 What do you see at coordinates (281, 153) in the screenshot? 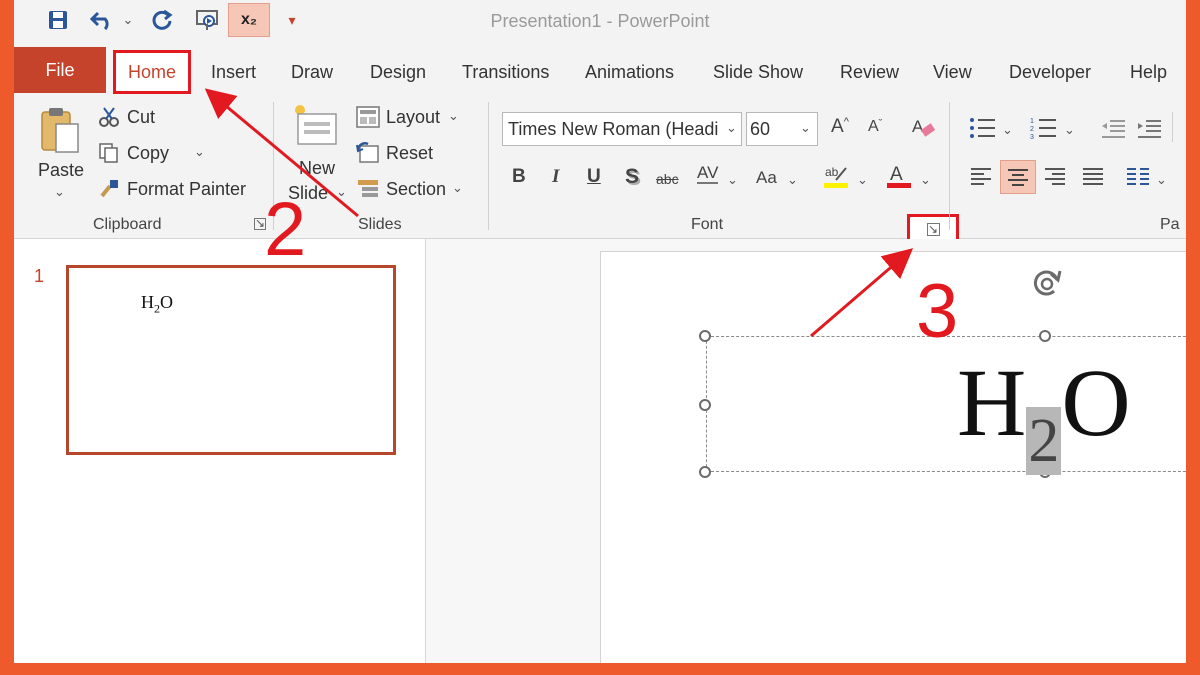
I see `arrow-to-home` at bounding box center [281, 153].